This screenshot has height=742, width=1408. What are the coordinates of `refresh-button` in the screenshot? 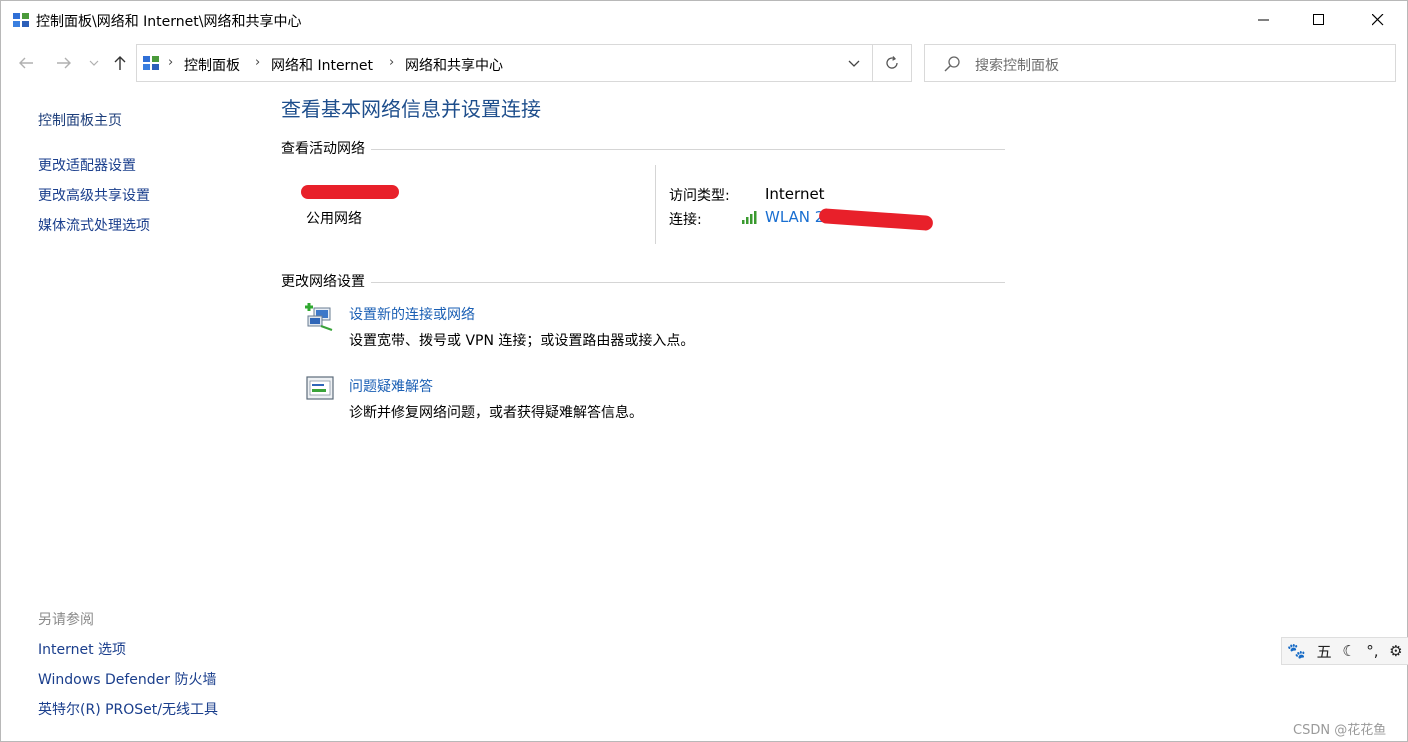 It's located at (892, 63).